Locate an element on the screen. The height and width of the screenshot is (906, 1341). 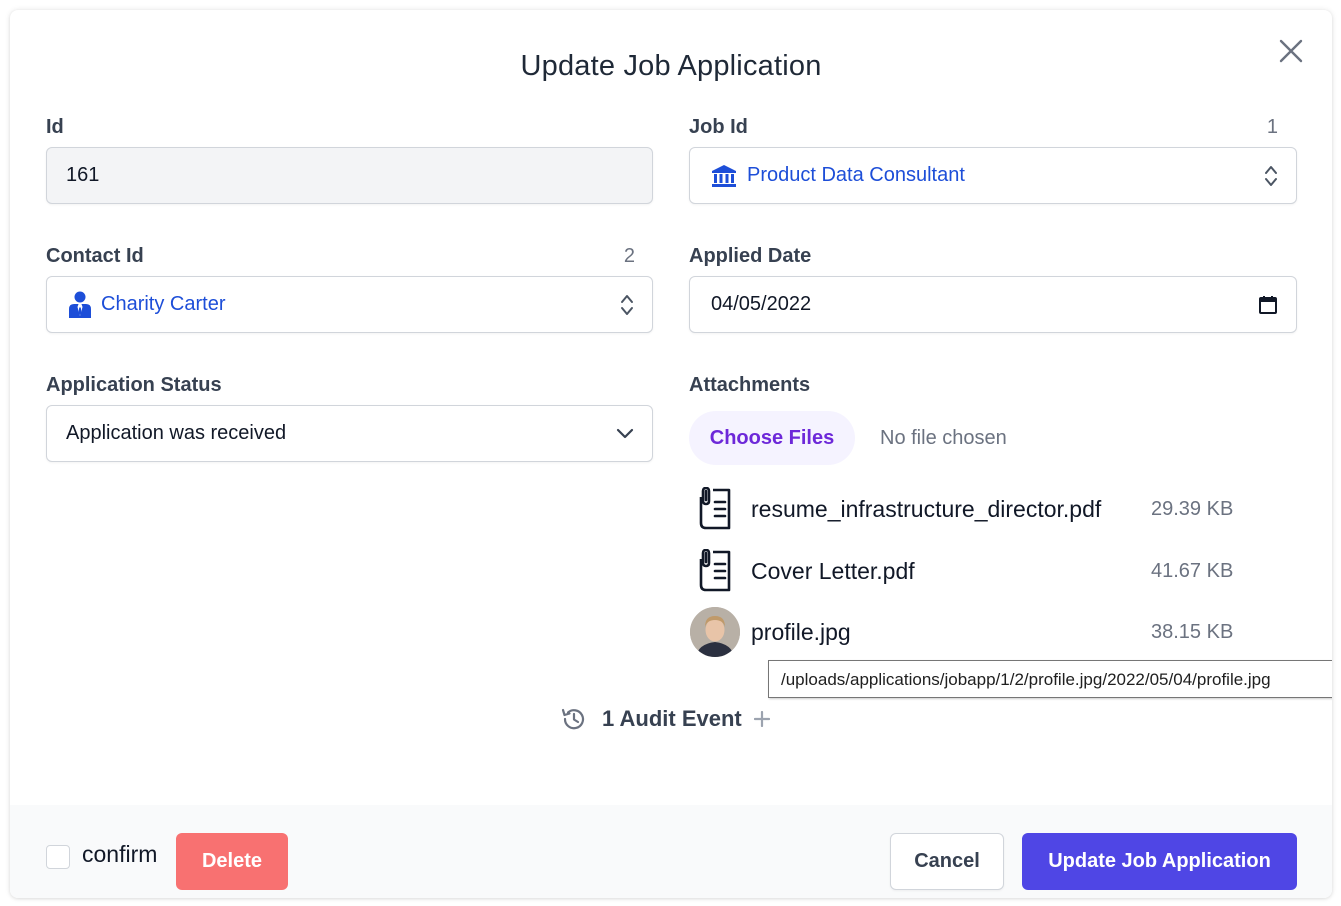
id-label: Id is located at coordinates (55, 127).